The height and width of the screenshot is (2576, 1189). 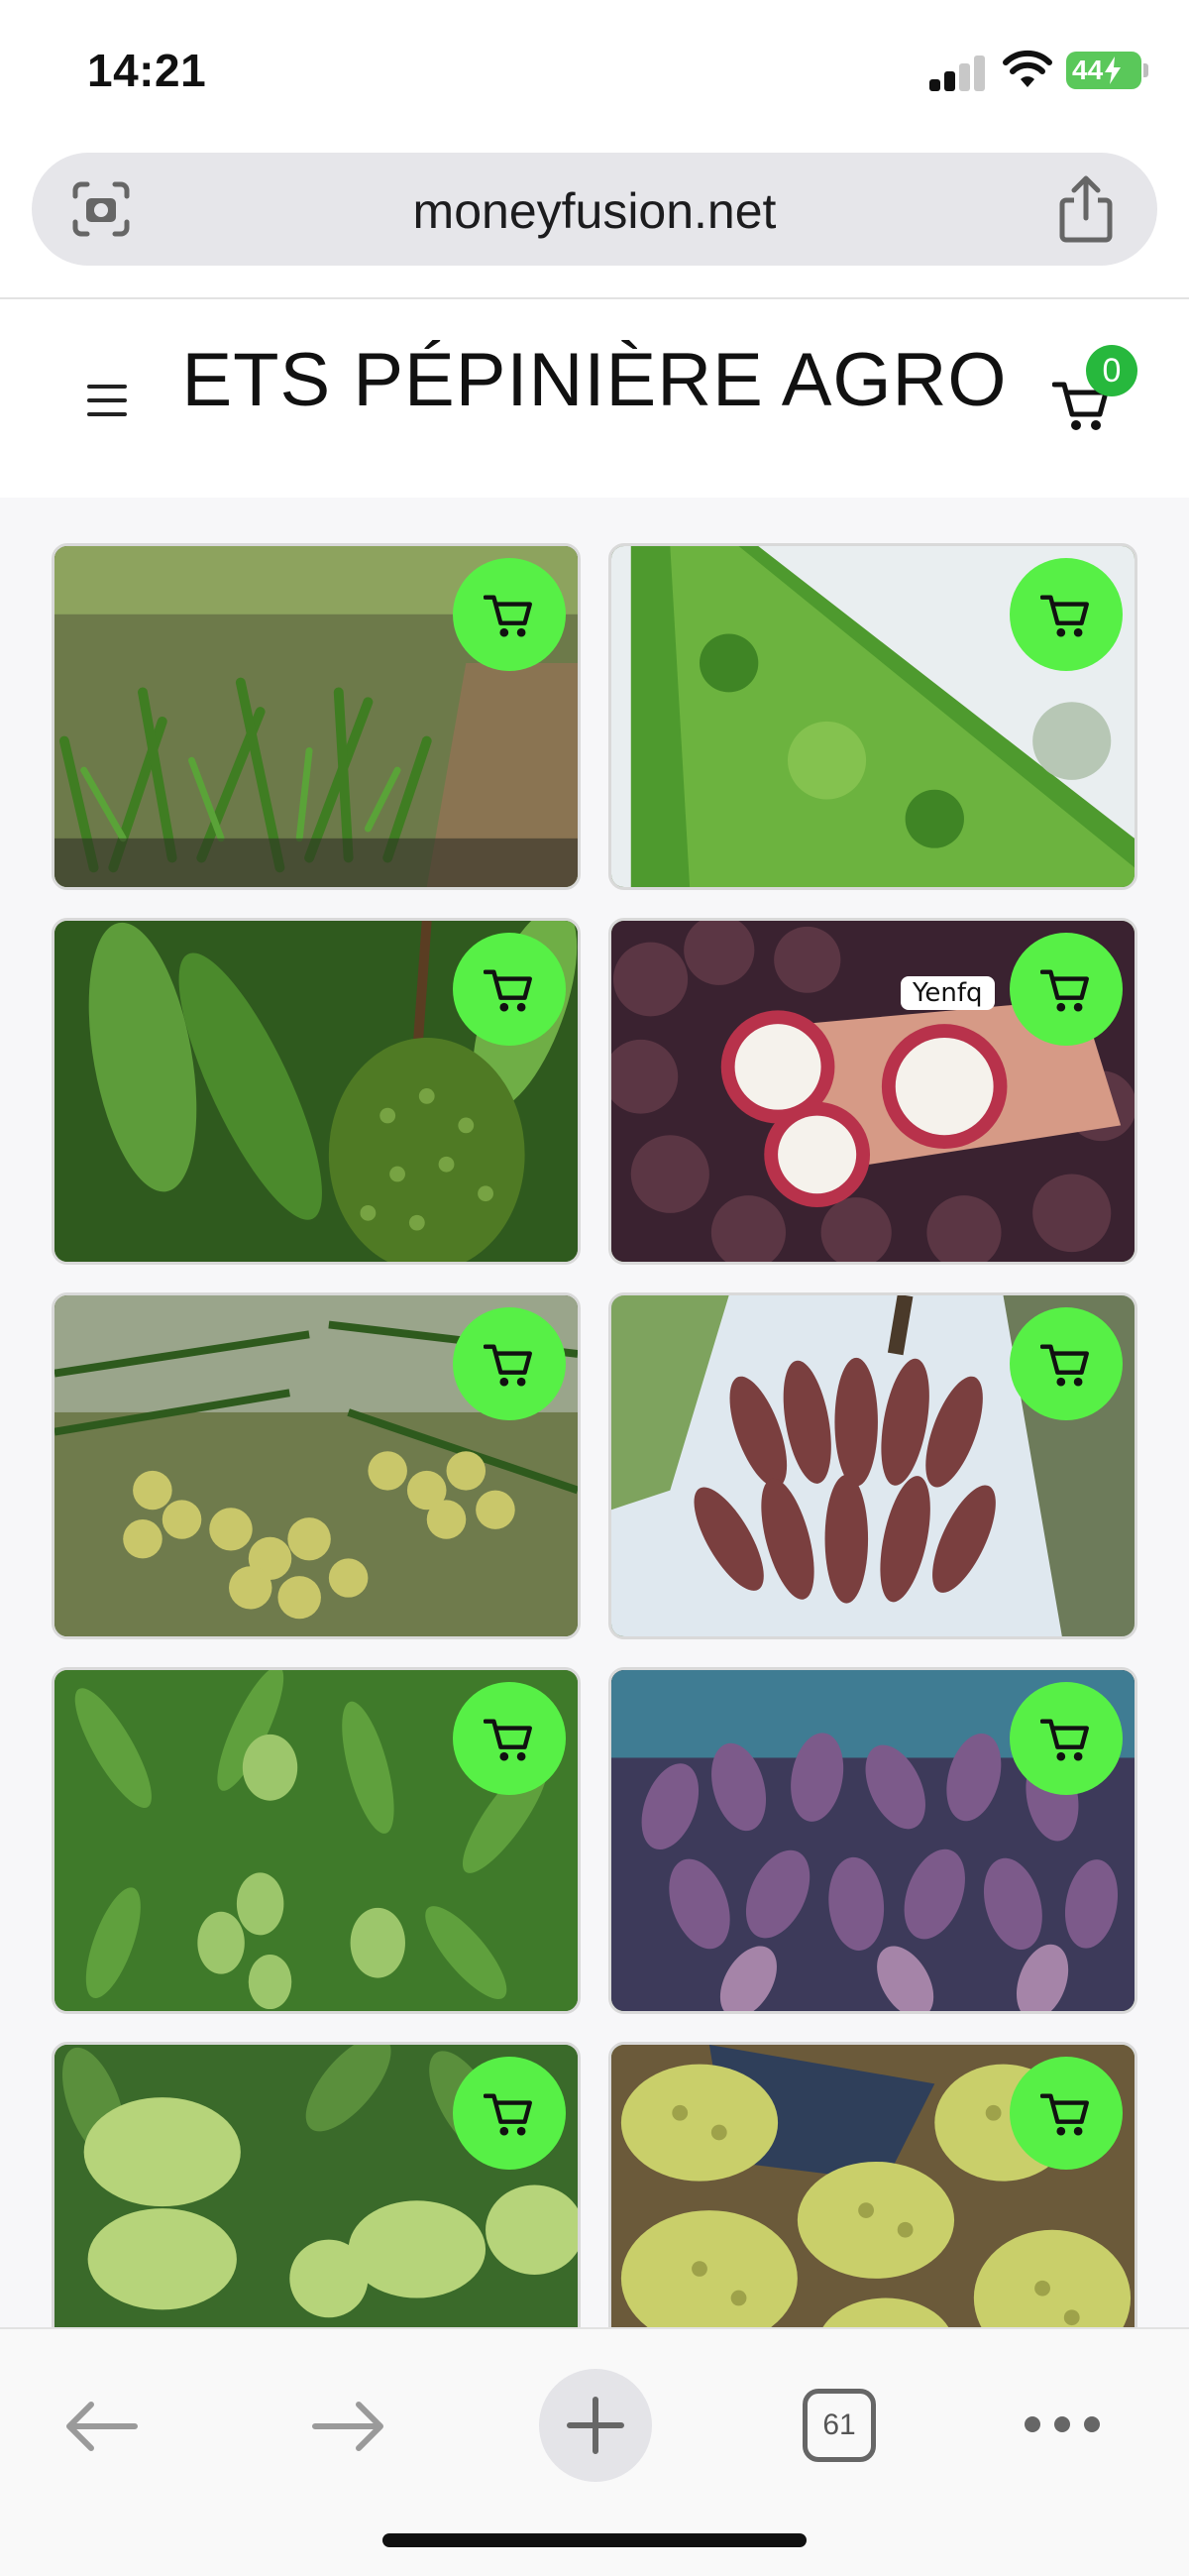 I want to click on plus-icon, so click(x=595, y=2425).